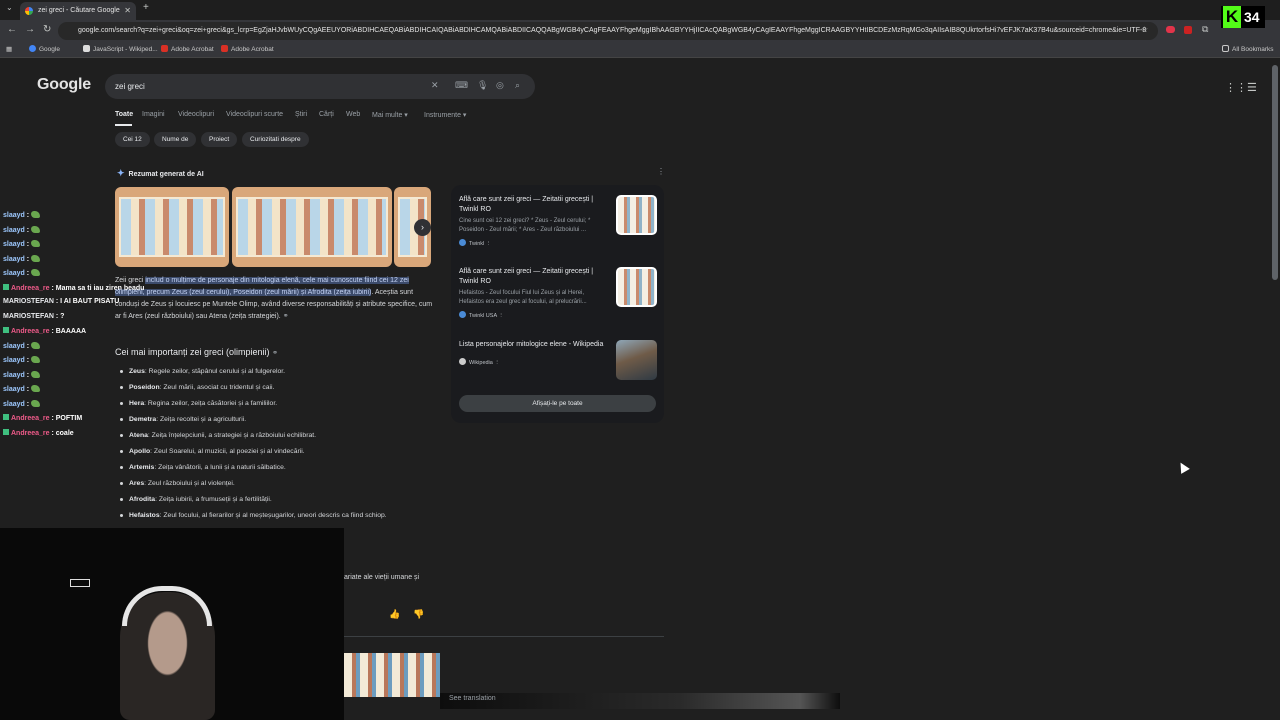 This screenshot has height=720, width=1280. I want to click on viewer-count: 34, so click(1252, 17).